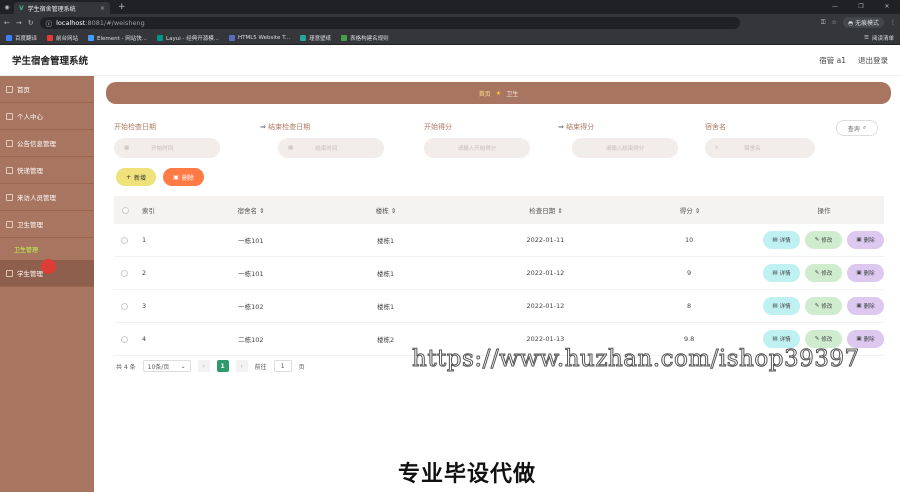 The image size is (900, 492). Describe the element at coordinates (546, 210) in the screenshot. I see `column-date: 检查日期 ⇕` at that location.